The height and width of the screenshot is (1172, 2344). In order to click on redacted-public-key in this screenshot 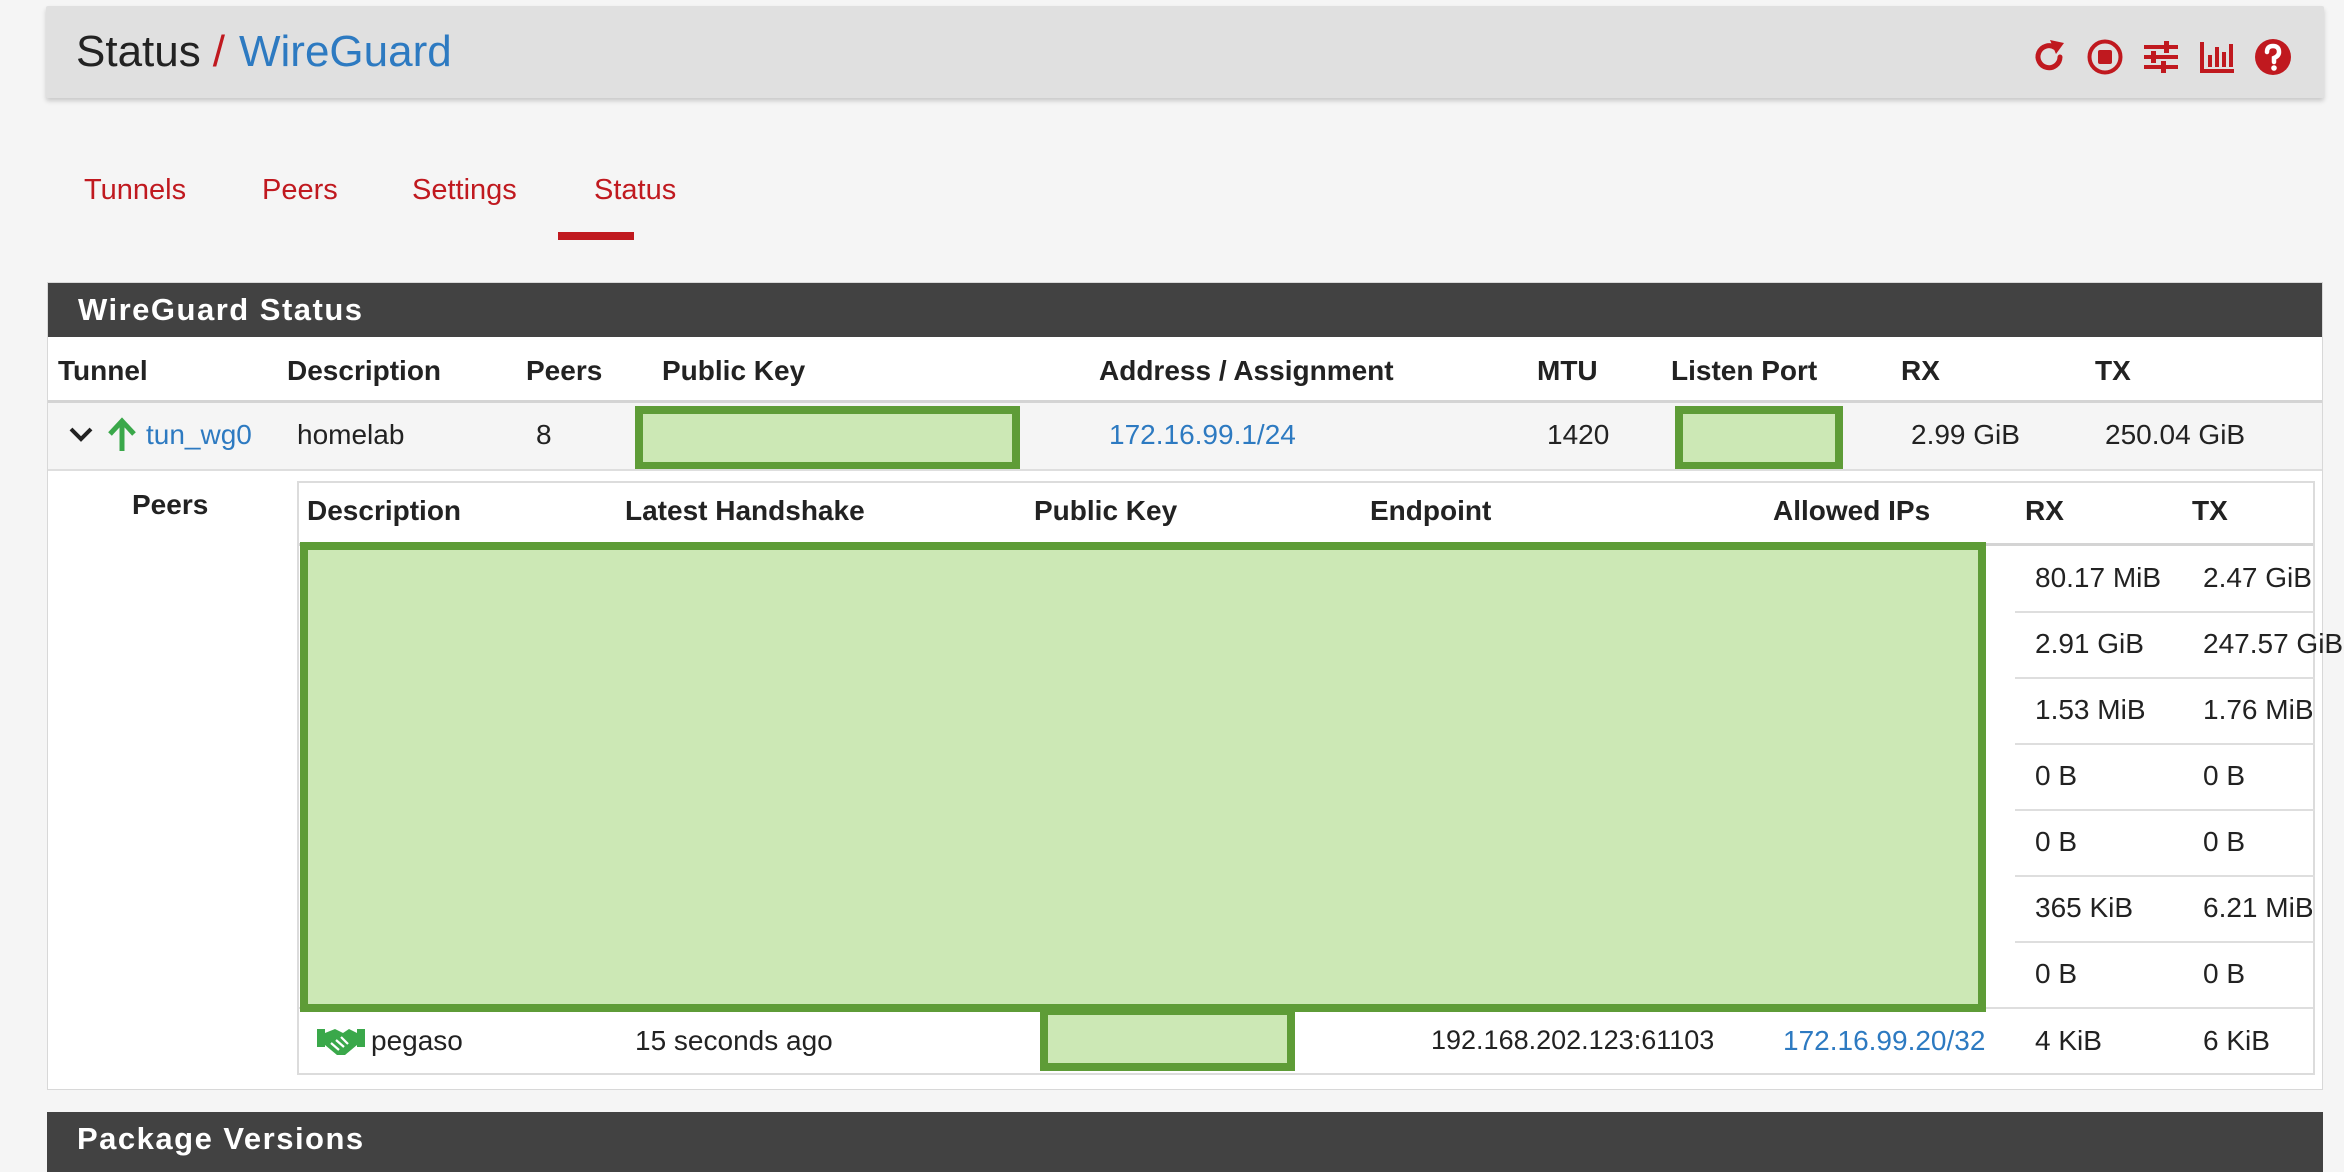, I will do `click(827, 438)`.